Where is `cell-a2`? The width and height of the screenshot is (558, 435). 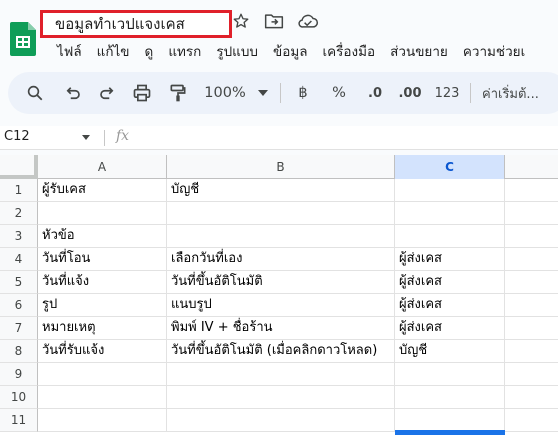
cell-a2 is located at coordinates (102, 213).